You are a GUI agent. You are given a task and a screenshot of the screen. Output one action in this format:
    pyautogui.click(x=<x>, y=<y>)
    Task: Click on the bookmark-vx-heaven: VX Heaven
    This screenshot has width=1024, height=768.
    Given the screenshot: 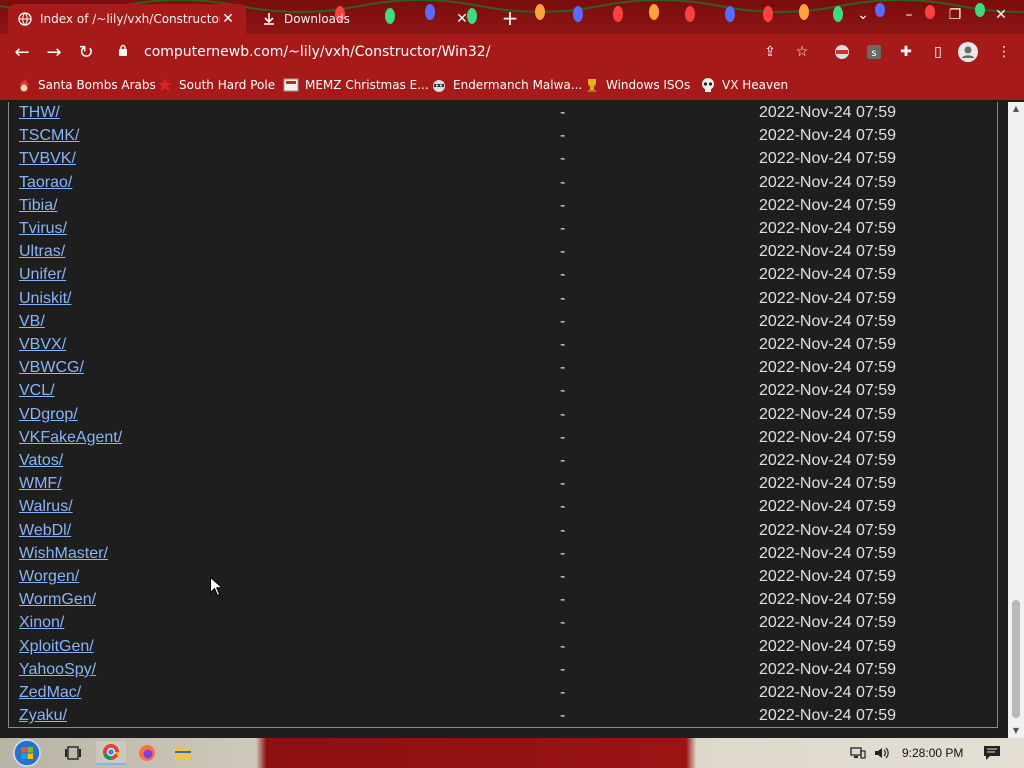 What is the action you would take?
    pyautogui.click(x=744, y=85)
    